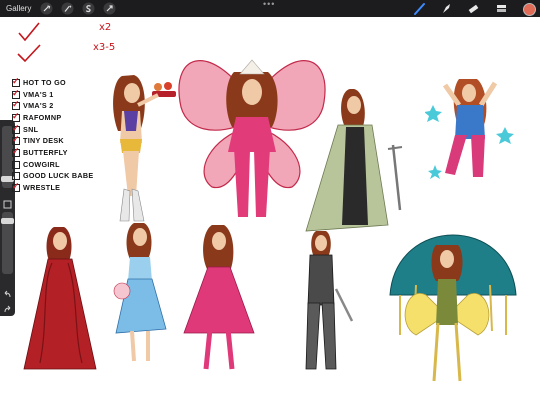  I want to click on eraser-icon, so click(473, 8).